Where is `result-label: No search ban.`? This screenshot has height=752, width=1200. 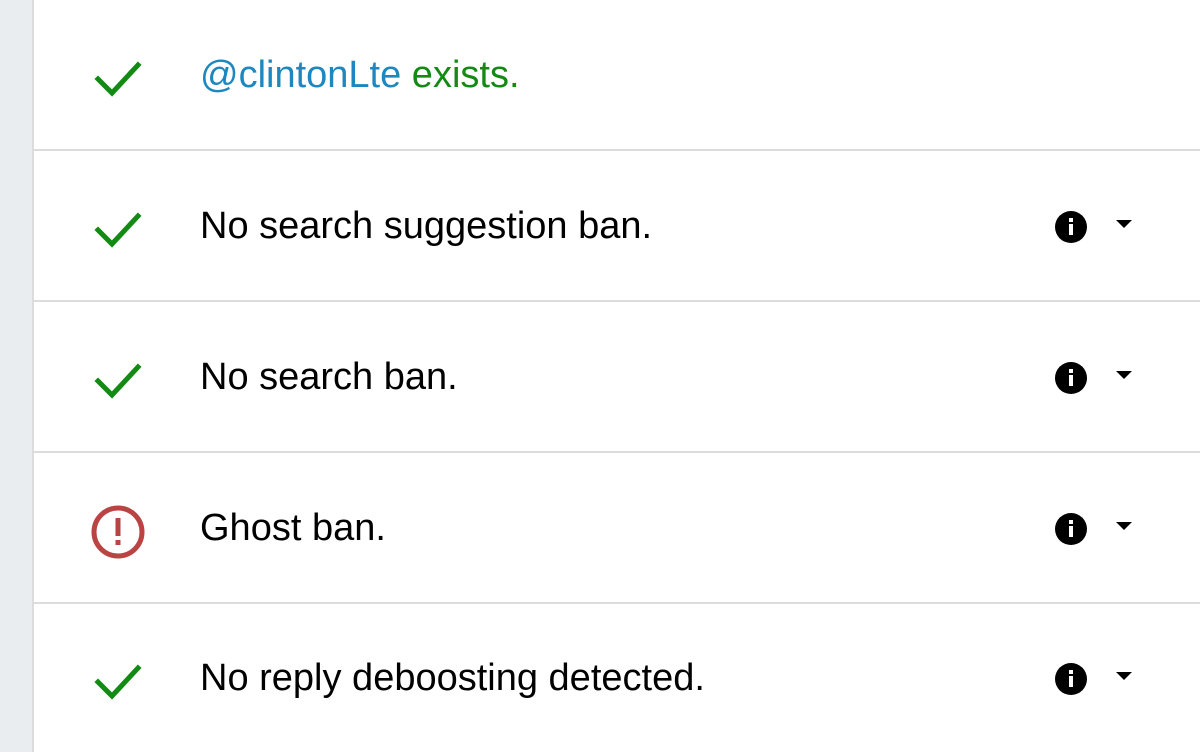
result-label: No search ban. is located at coordinates (329, 376).